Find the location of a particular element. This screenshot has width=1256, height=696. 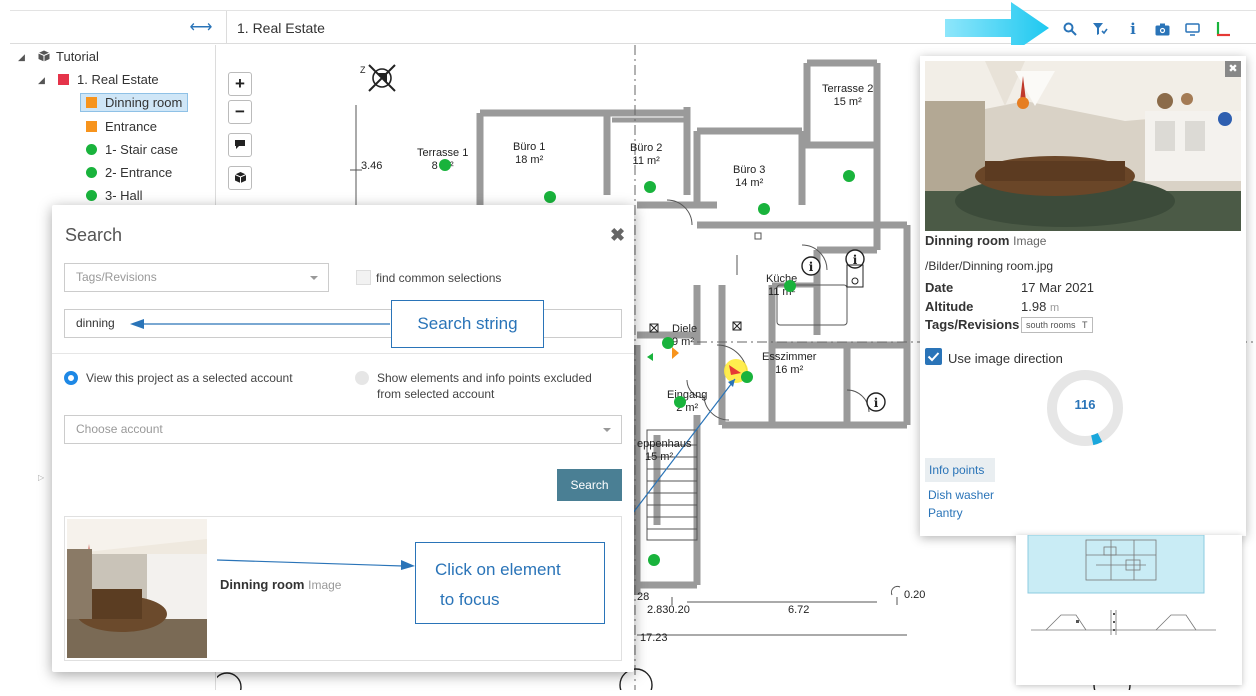

find-common-label: find common selections is located at coordinates (439, 278).